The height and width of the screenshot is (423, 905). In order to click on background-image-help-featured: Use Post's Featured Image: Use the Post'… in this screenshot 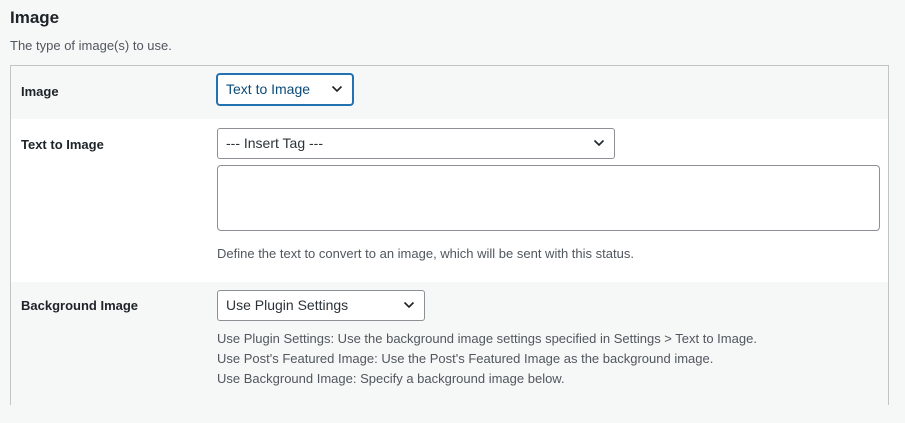, I will do `click(465, 358)`.